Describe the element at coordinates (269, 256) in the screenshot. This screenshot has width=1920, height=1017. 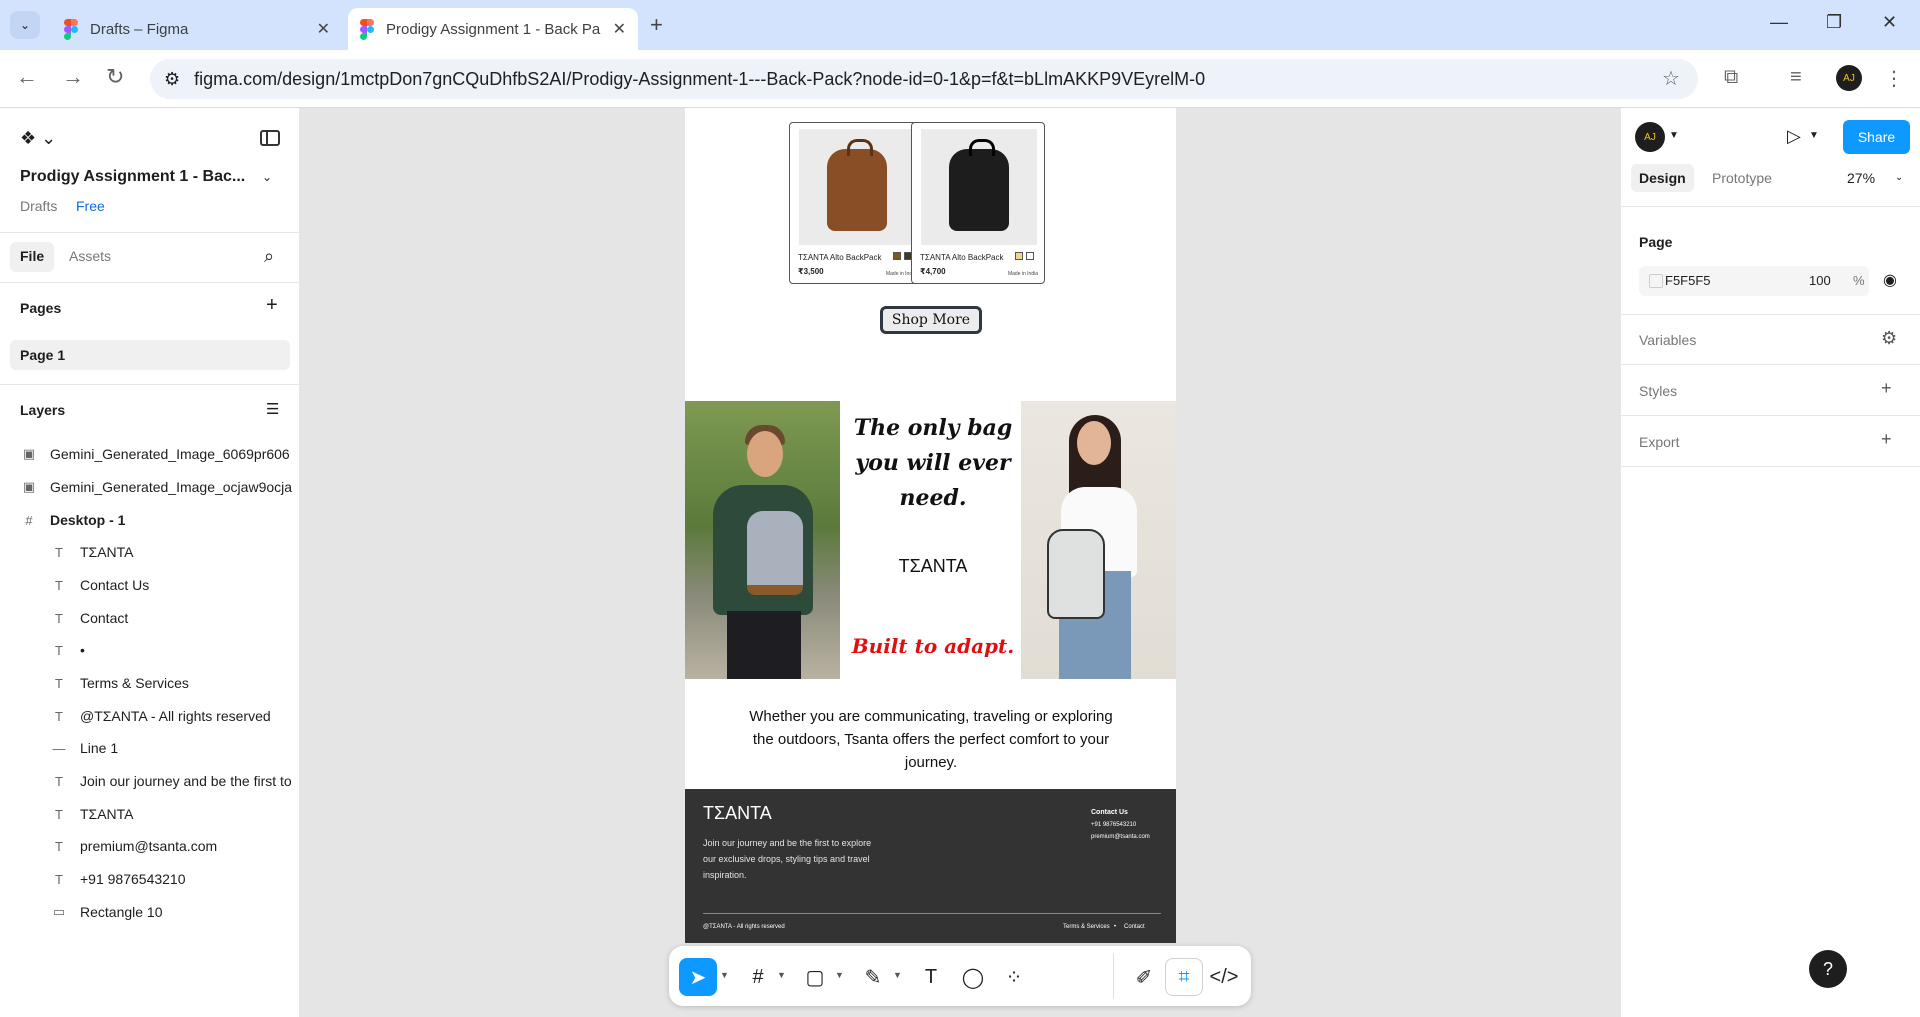
I see `search-icon: ⌕` at that location.